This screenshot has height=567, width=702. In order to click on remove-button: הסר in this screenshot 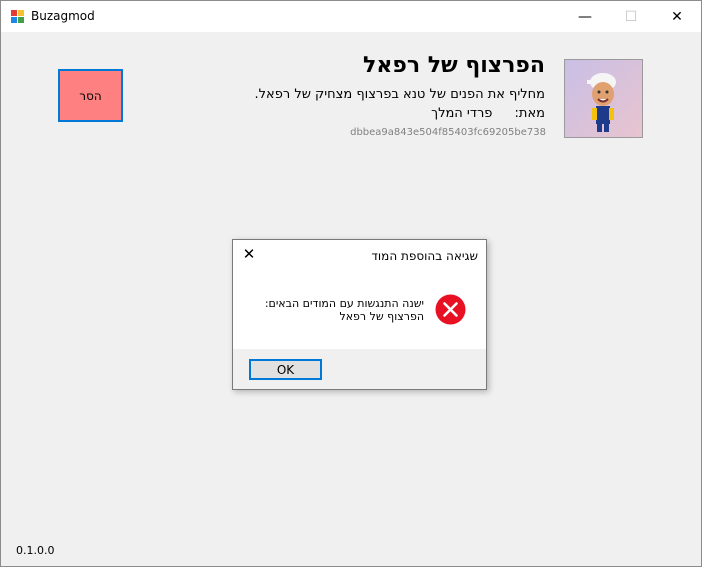, I will do `click(90, 95)`.